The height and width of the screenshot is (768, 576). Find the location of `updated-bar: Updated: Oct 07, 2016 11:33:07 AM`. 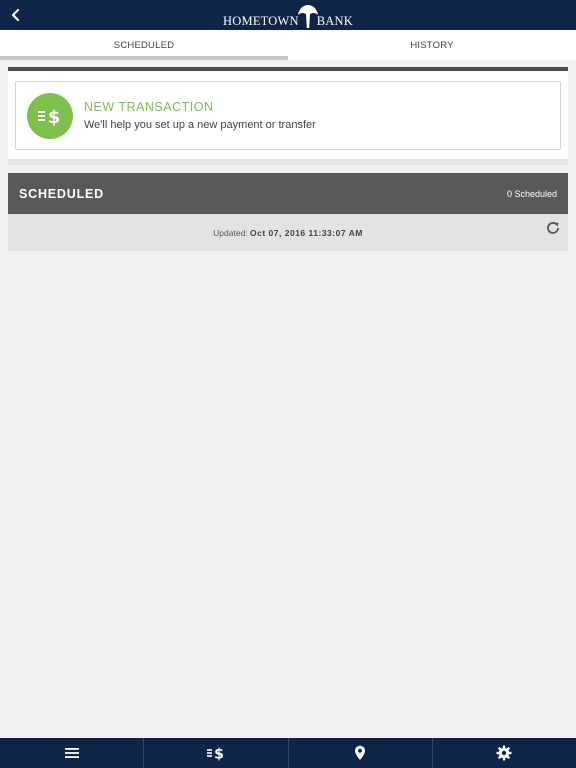

updated-bar: Updated: Oct 07, 2016 11:33:07 AM is located at coordinates (288, 232).